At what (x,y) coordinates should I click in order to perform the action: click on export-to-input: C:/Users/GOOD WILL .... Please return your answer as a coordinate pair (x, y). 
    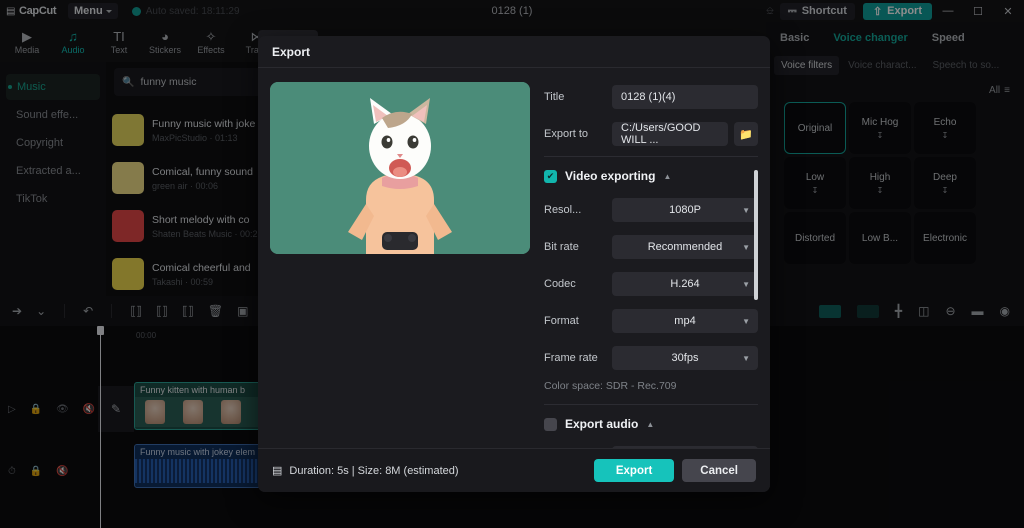
    Looking at the image, I should click on (670, 134).